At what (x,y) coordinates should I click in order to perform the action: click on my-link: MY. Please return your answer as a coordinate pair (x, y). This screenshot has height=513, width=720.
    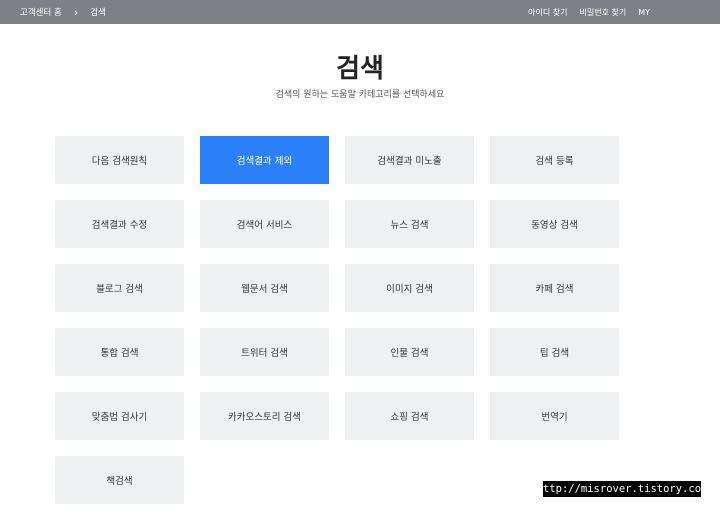
    Looking at the image, I should click on (644, 12).